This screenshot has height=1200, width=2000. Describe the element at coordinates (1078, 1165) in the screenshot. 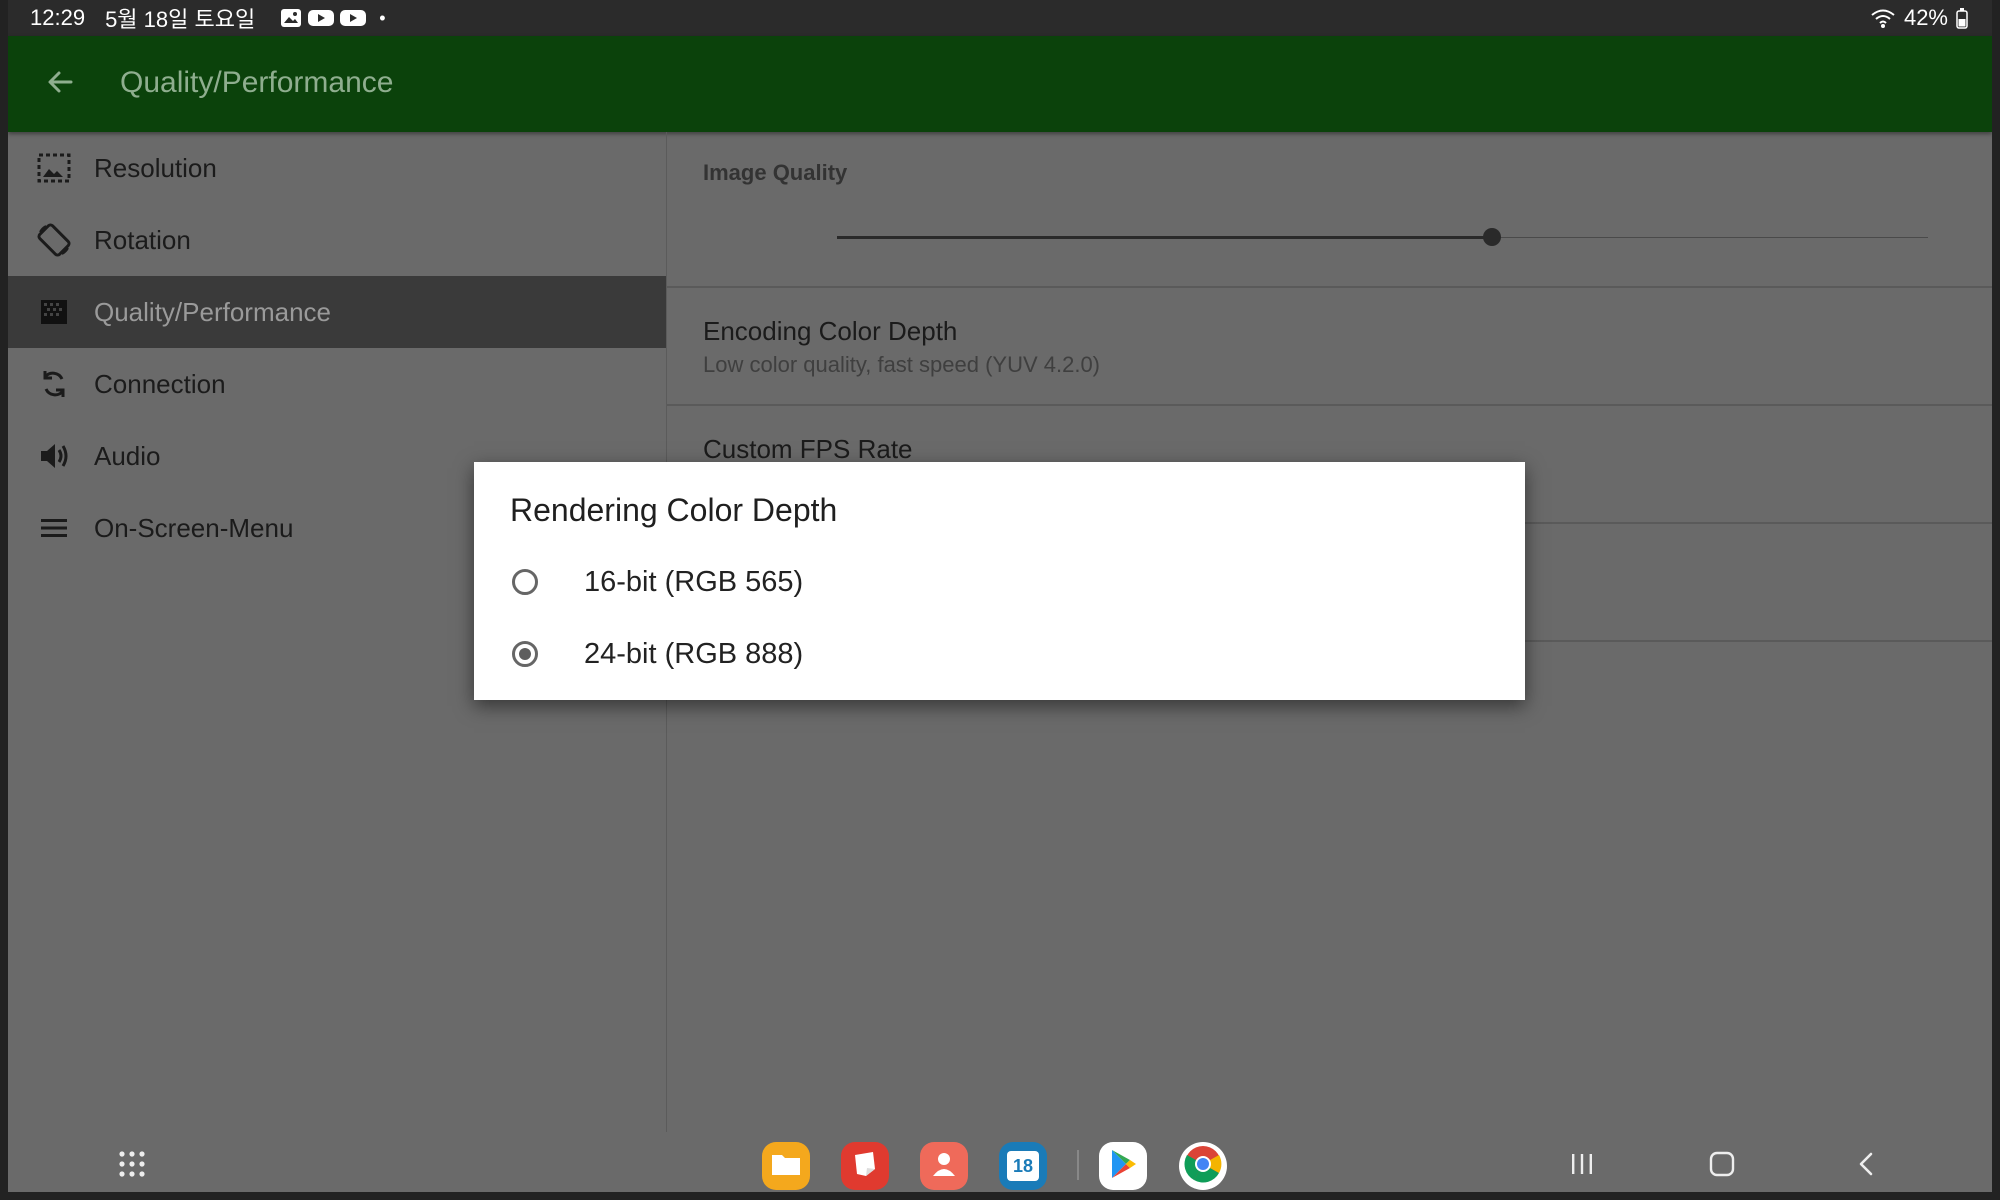

I see `dock-divider` at that location.